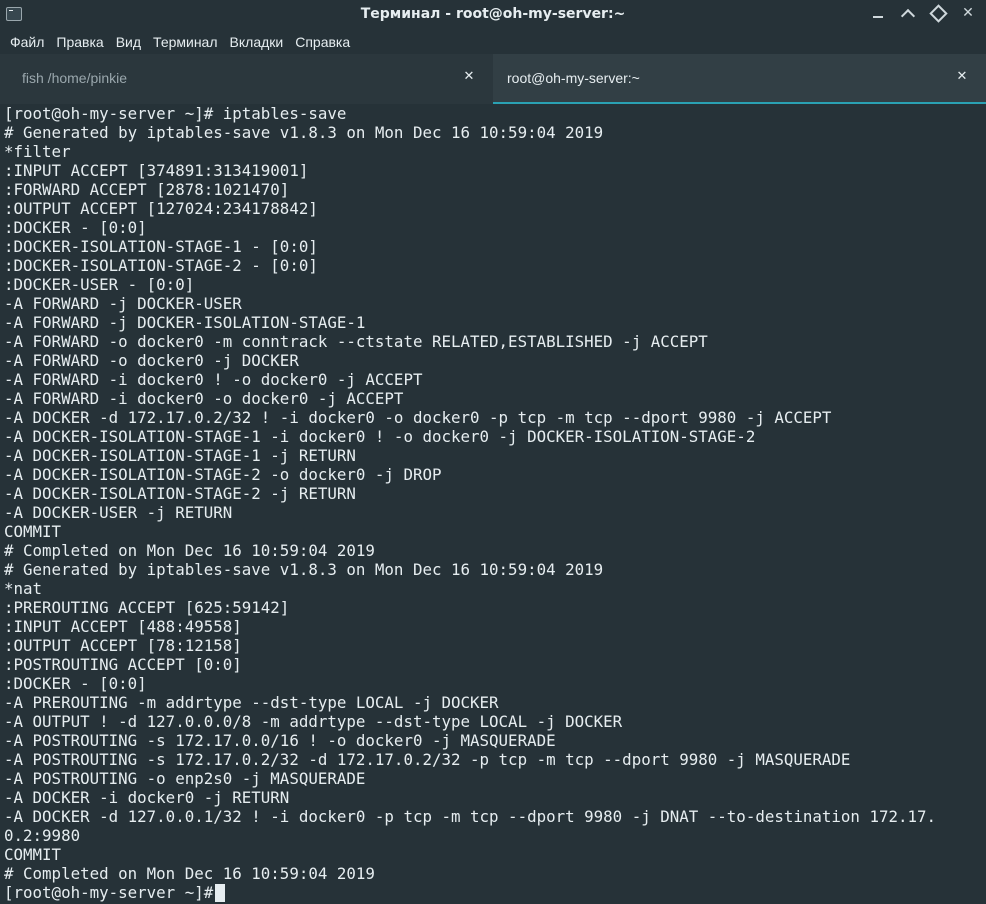  I want to click on terminal-line: :FORWARD ACCEPT [2878:1021470], so click(147, 189).